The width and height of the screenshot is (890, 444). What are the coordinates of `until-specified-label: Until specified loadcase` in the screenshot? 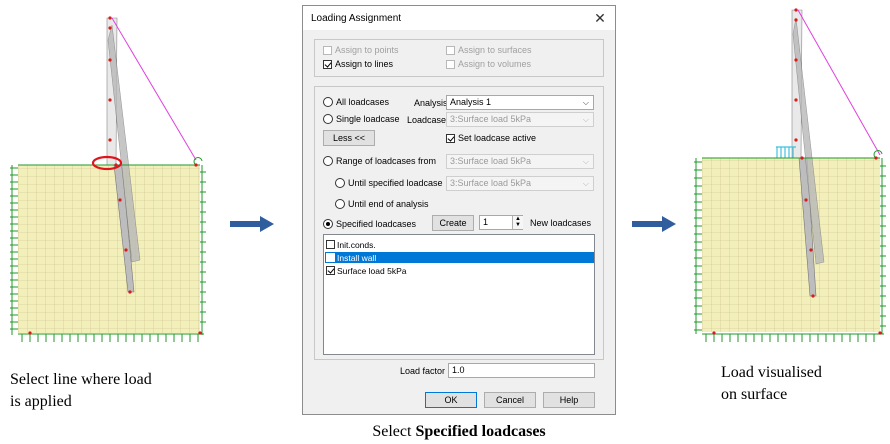 It's located at (395, 183).